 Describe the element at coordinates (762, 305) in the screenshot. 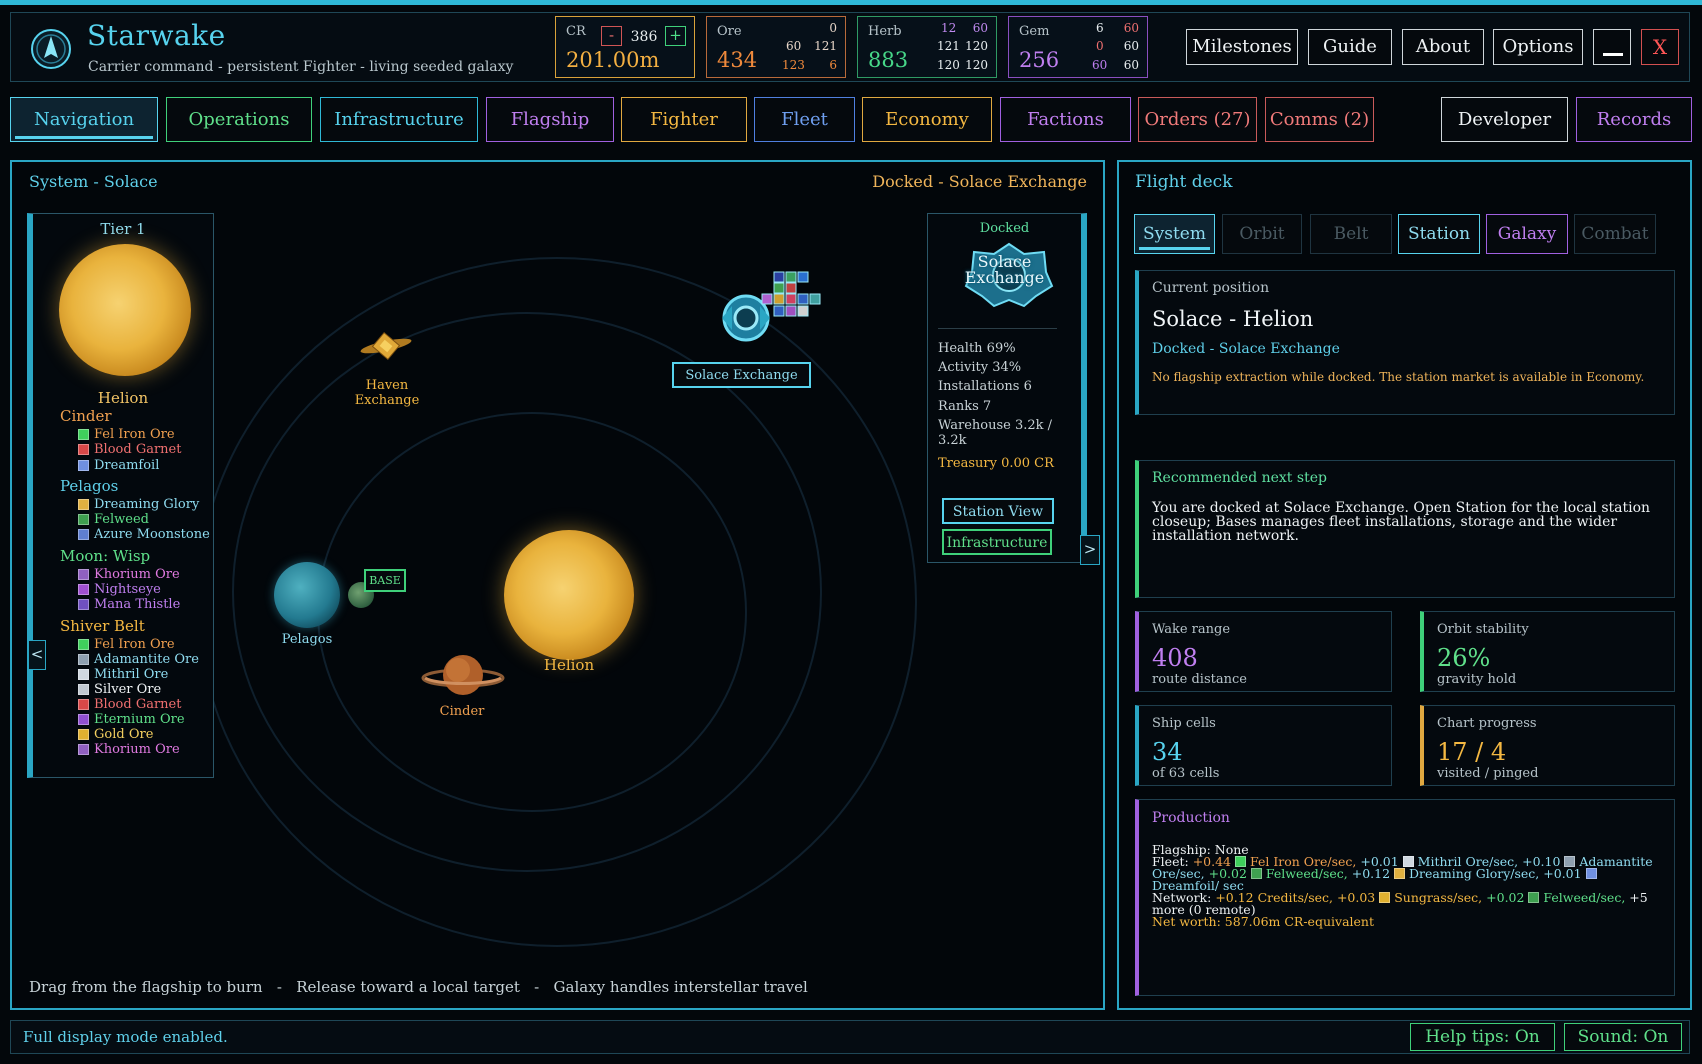

I see `solace-exchange-station-icon` at that location.